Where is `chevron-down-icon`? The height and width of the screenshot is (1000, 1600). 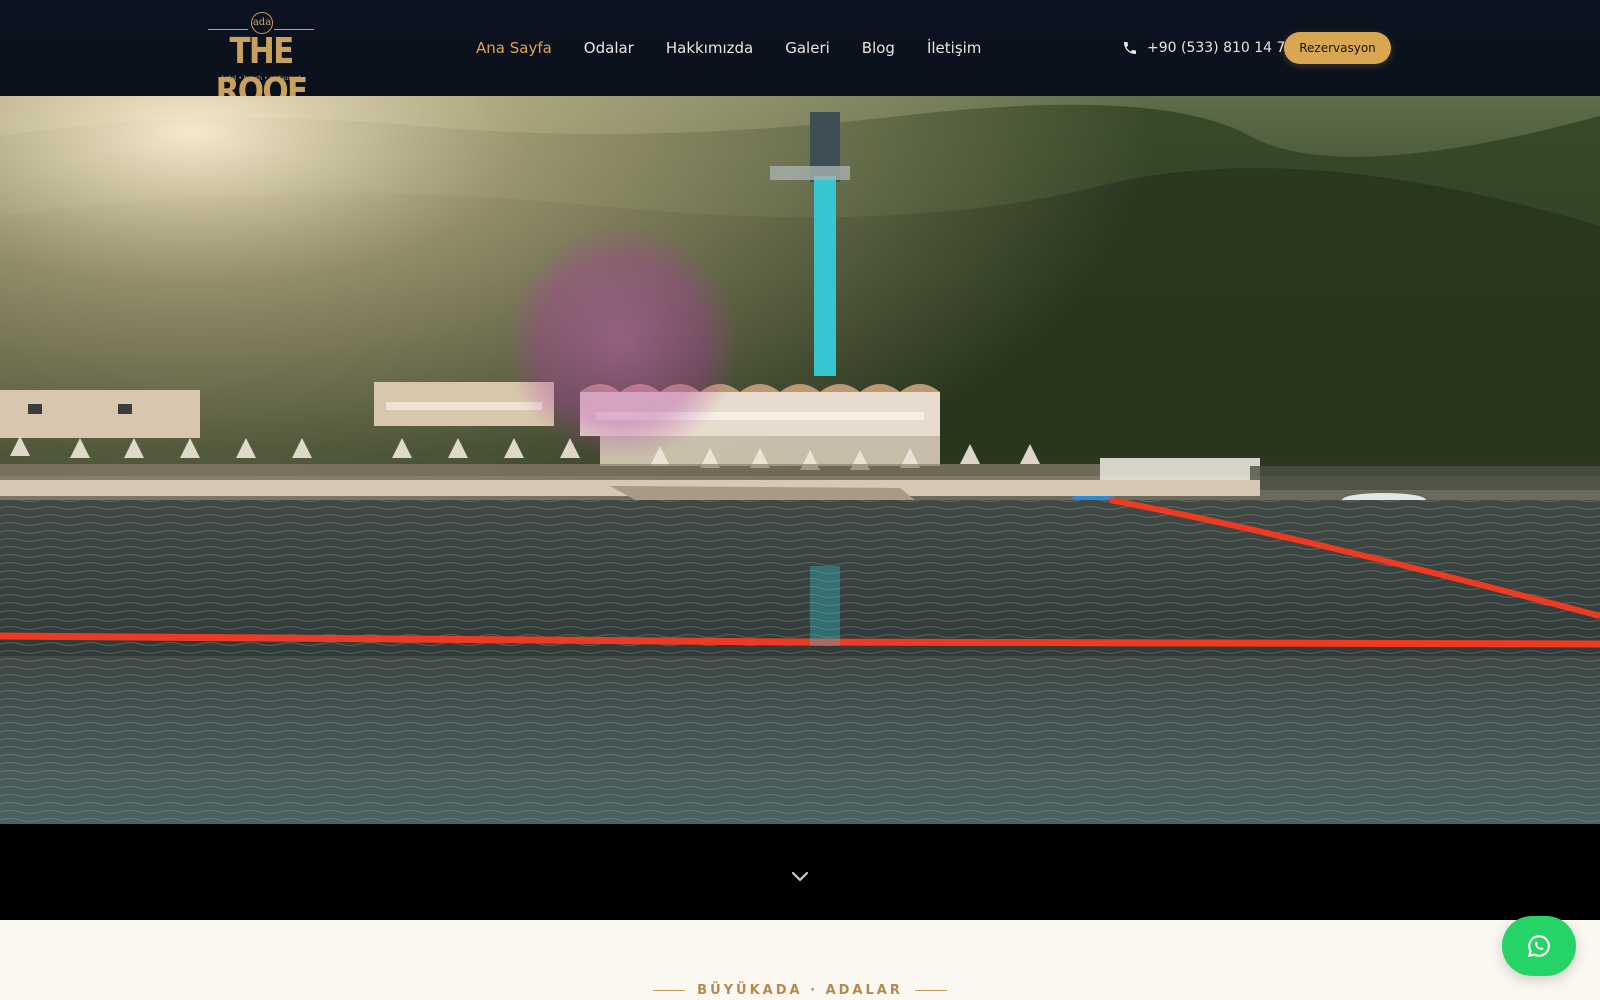 chevron-down-icon is located at coordinates (800, 877).